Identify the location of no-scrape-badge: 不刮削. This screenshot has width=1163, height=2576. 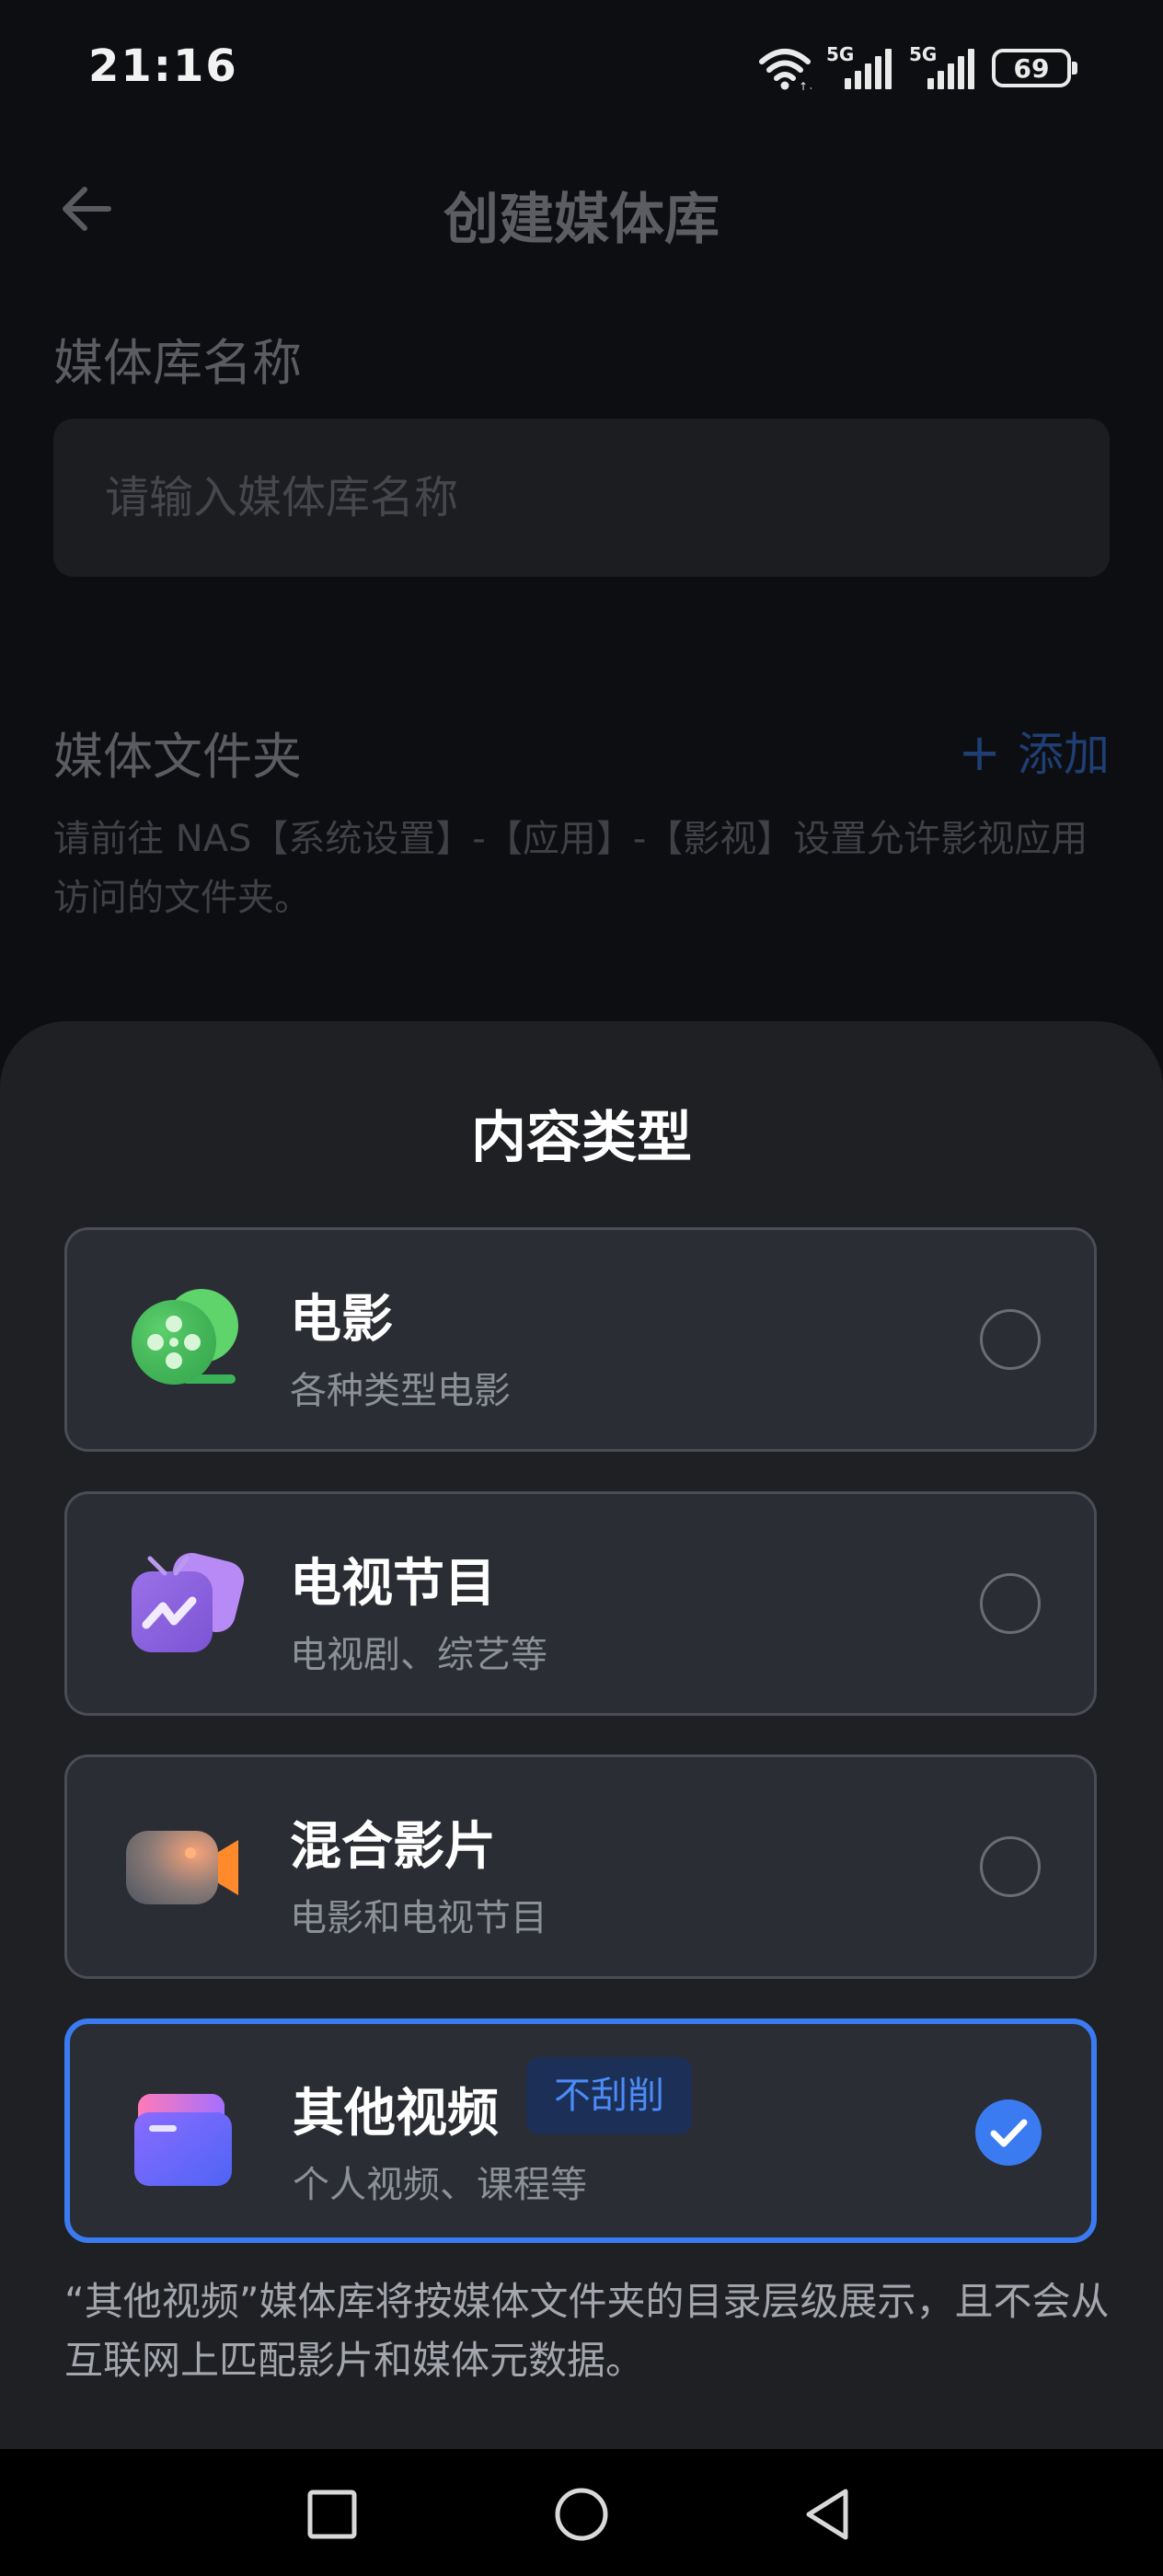
(609, 2095).